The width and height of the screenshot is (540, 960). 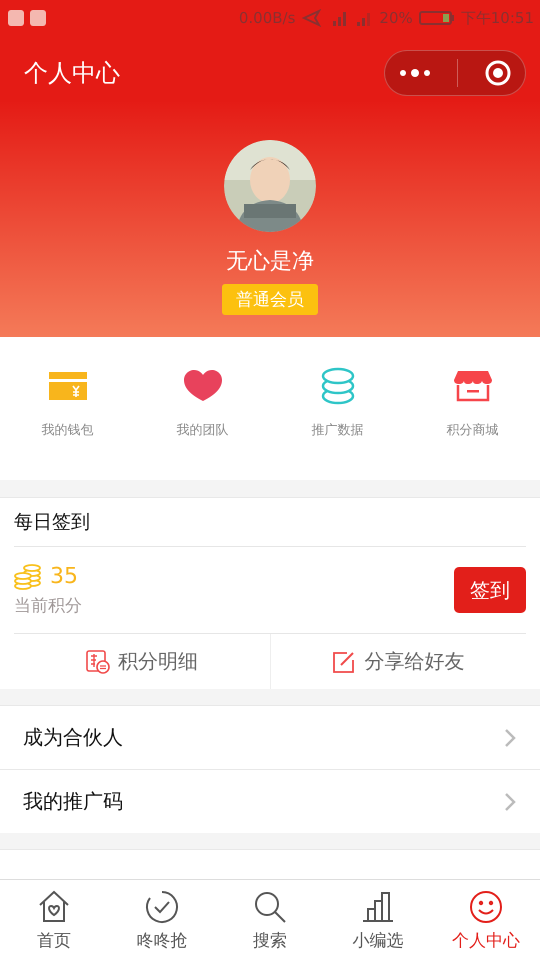 I want to click on action-link: 分享给好友, so click(x=398, y=661).